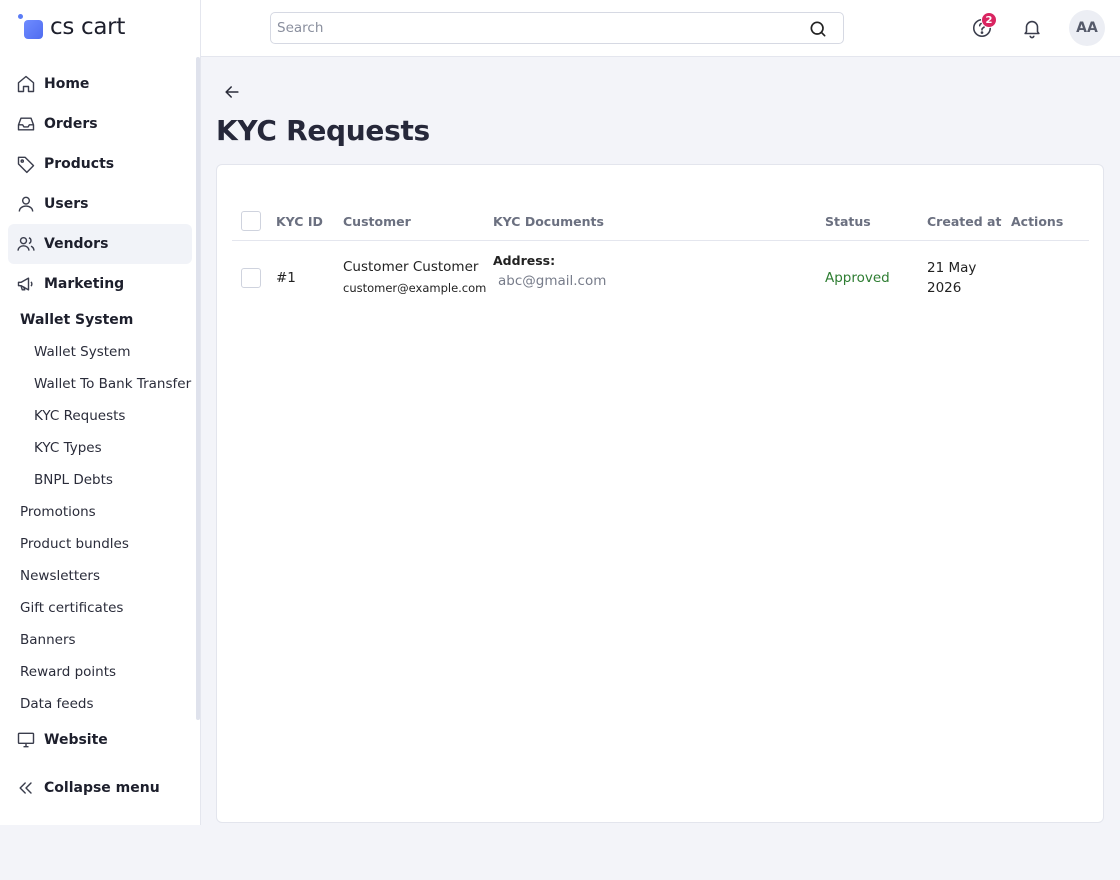 The height and width of the screenshot is (880, 1120). What do you see at coordinates (251, 221) in the screenshot?
I see `select-all-checkbox` at bounding box center [251, 221].